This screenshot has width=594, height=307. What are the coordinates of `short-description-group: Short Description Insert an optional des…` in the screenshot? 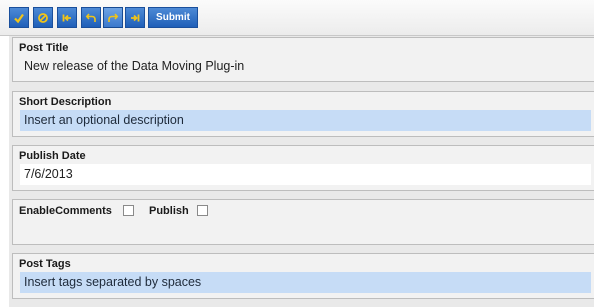 It's located at (303, 114).